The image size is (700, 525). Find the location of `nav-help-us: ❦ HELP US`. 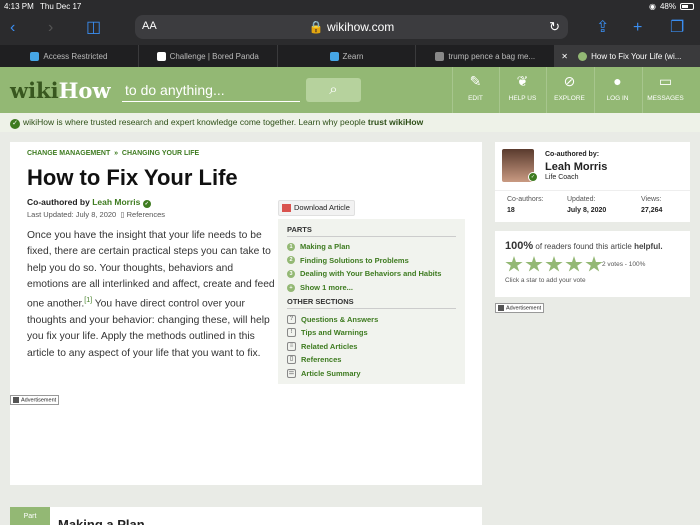

nav-help-us: ❦ HELP US is located at coordinates (522, 90).